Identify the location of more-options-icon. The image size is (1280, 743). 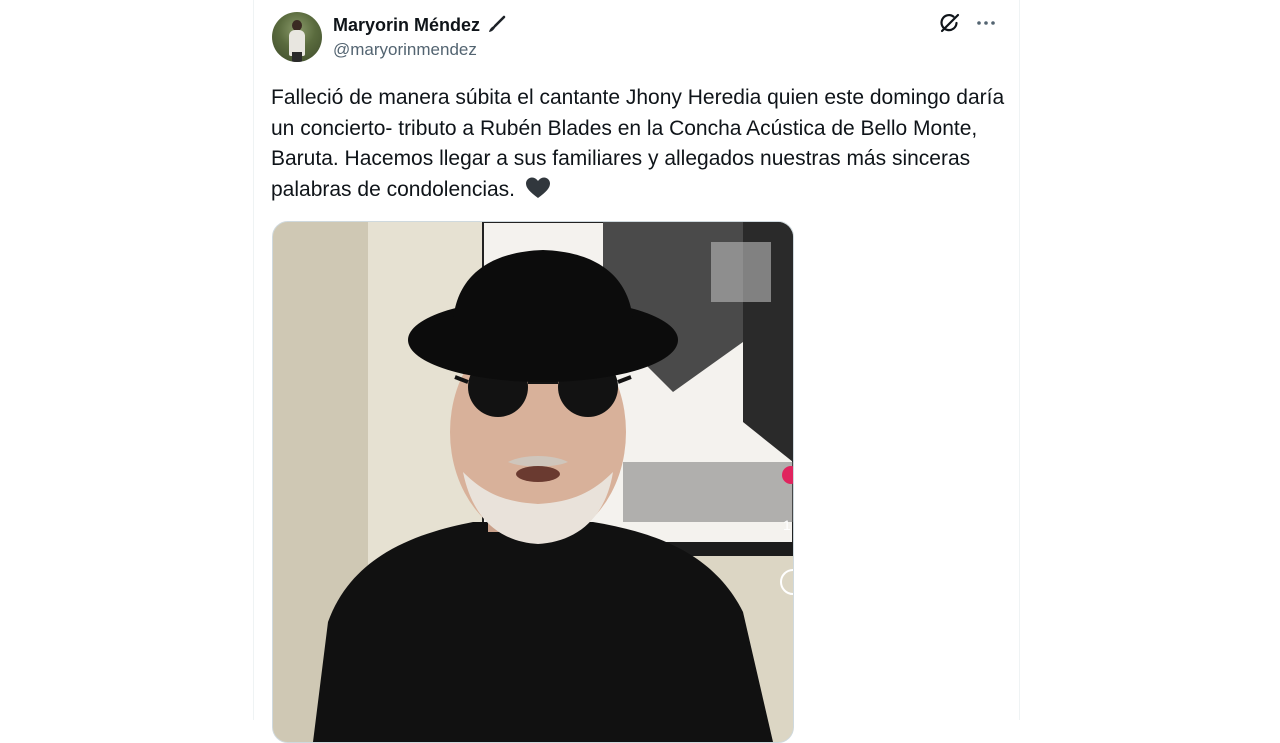
(986, 25).